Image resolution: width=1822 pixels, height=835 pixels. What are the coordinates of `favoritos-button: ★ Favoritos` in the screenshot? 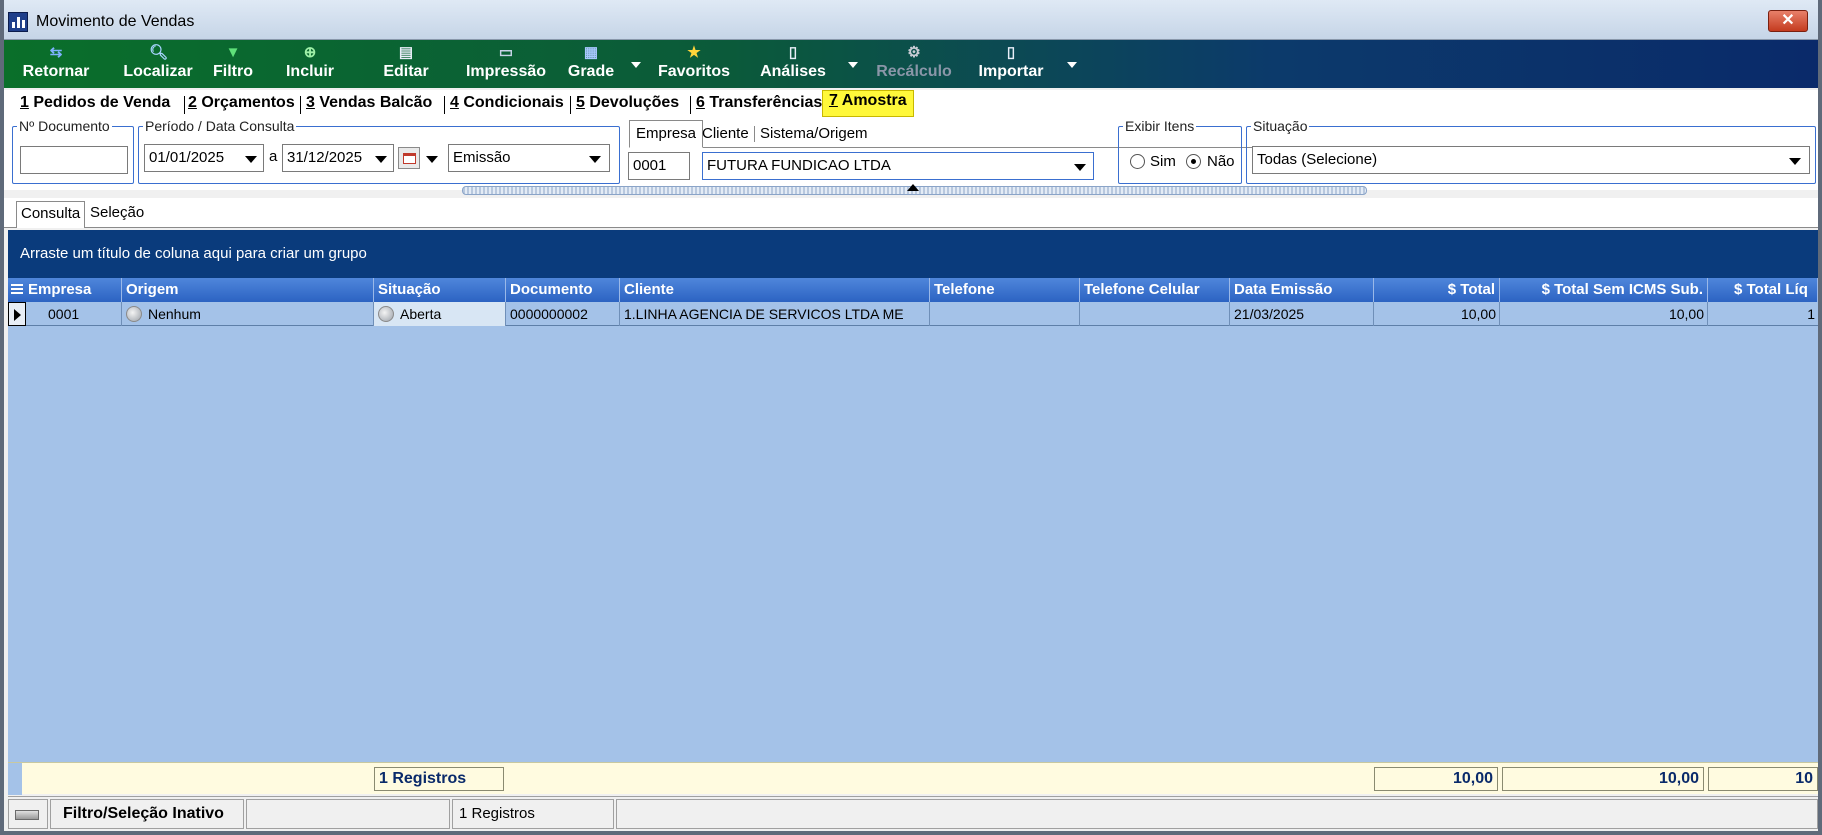 It's located at (694, 64).